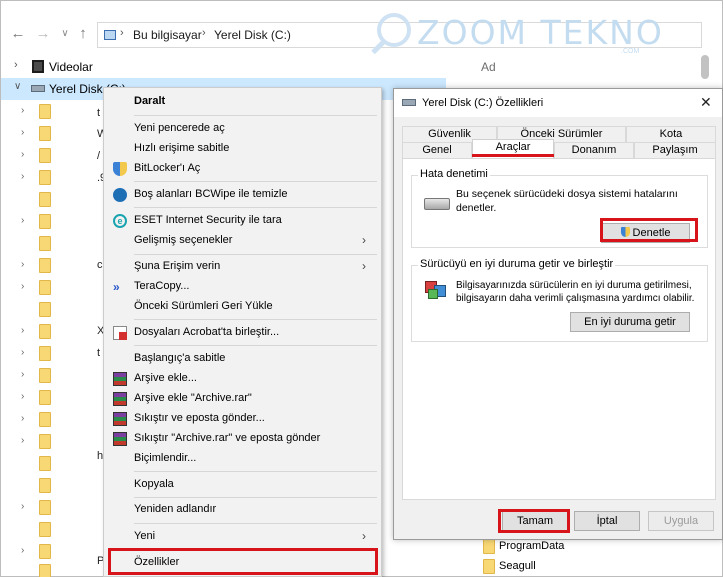  What do you see at coordinates (607, 521) in the screenshot?
I see `cancel-button: İptal` at bounding box center [607, 521].